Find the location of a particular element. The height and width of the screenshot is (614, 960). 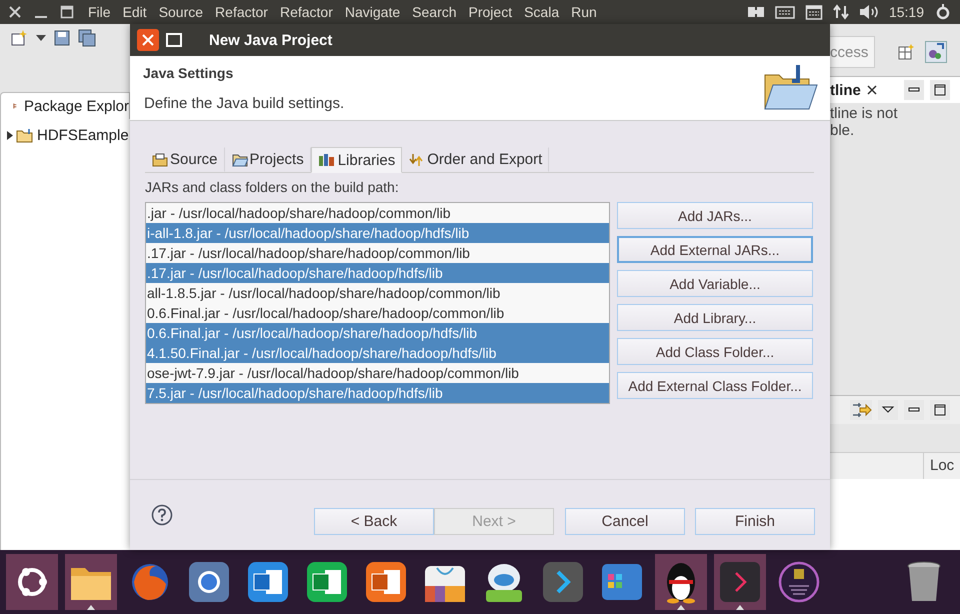

tab: Order and Export is located at coordinates (476, 159).